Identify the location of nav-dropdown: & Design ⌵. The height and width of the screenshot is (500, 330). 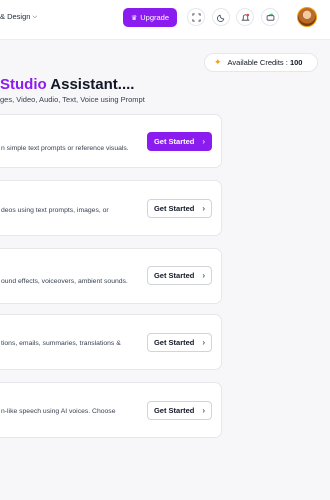
(18, 16).